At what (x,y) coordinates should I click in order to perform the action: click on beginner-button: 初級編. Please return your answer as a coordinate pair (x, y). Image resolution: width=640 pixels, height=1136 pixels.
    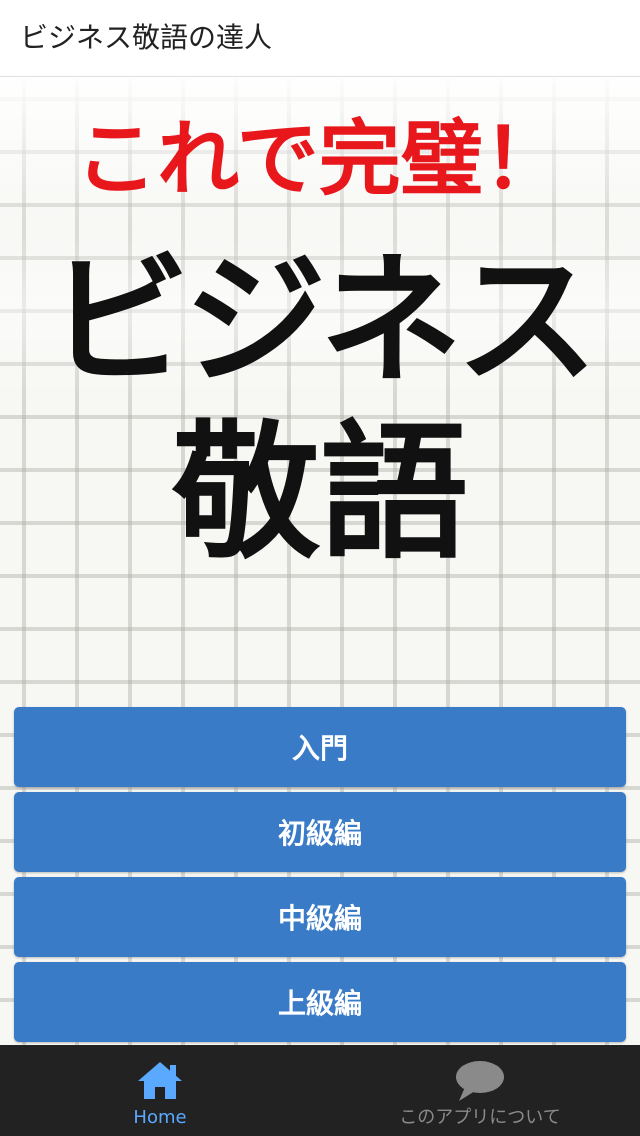
    Looking at the image, I should click on (320, 832).